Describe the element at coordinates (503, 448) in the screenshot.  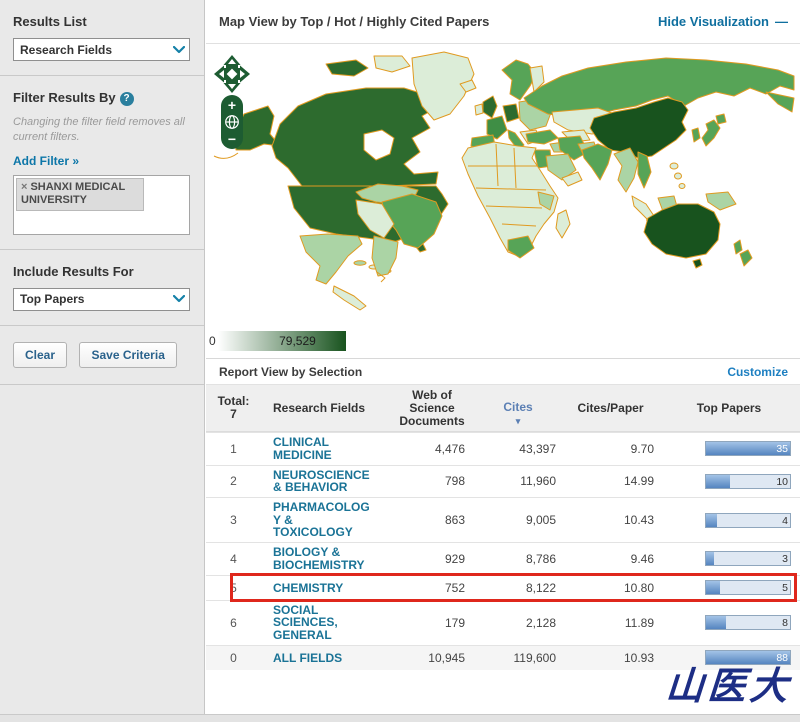
I see `table-row: 1 CLINICAL MEDICINE 4,476 43,397 9.70 35` at that location.